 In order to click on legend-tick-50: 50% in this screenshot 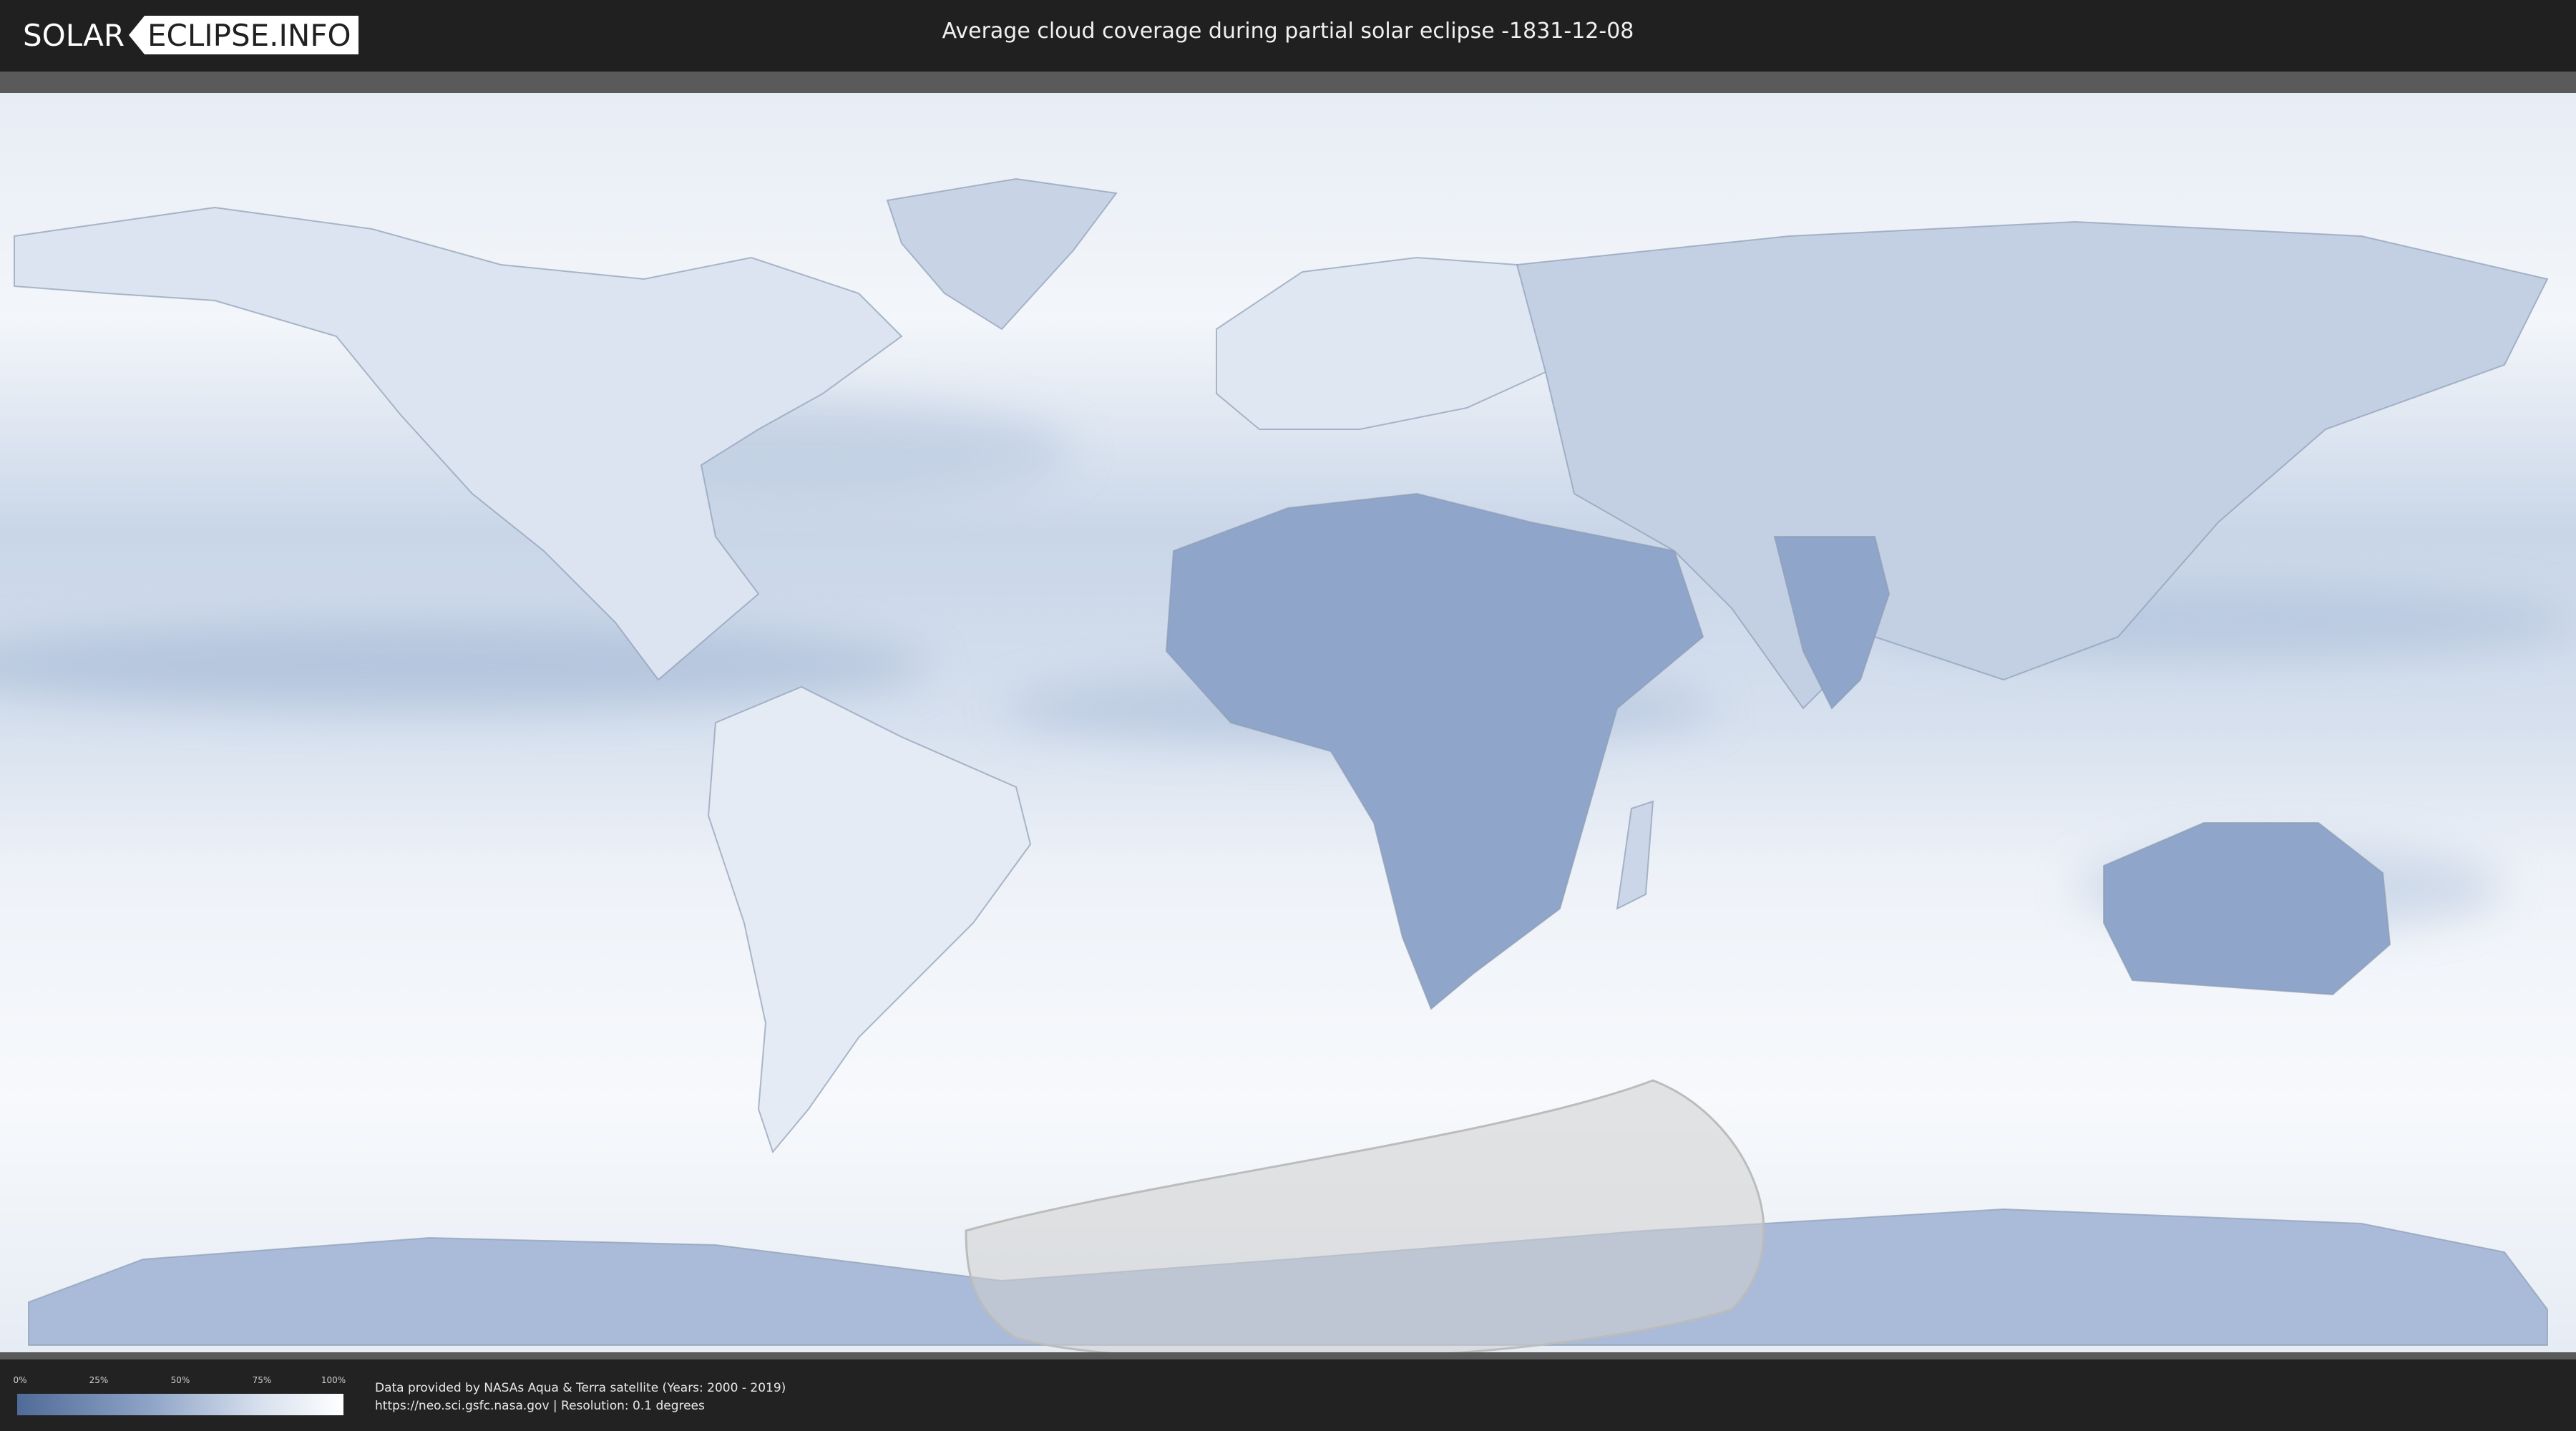, I will do `click(180, 1380)`.